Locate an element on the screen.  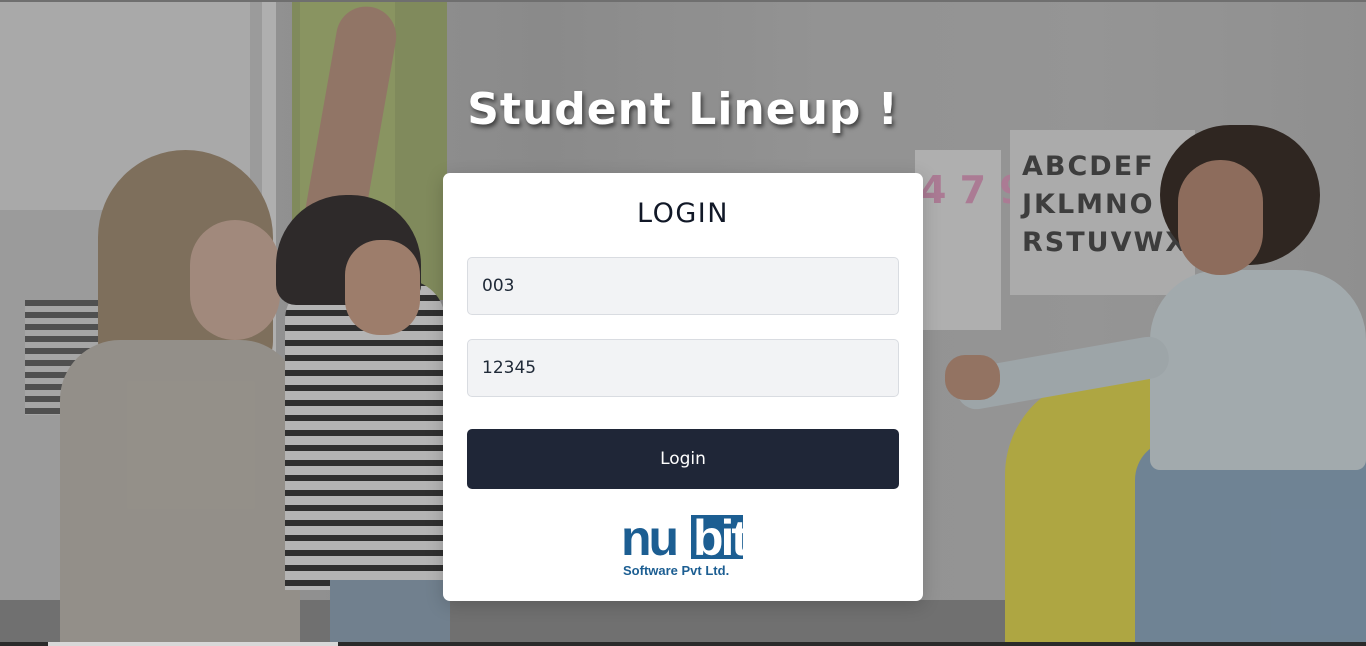
password-input is located at coordinates (683, 368).